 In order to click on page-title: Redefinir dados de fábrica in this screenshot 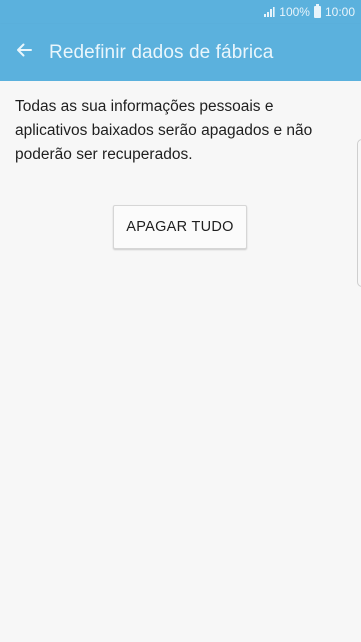, I will do `click(161, 52)`.